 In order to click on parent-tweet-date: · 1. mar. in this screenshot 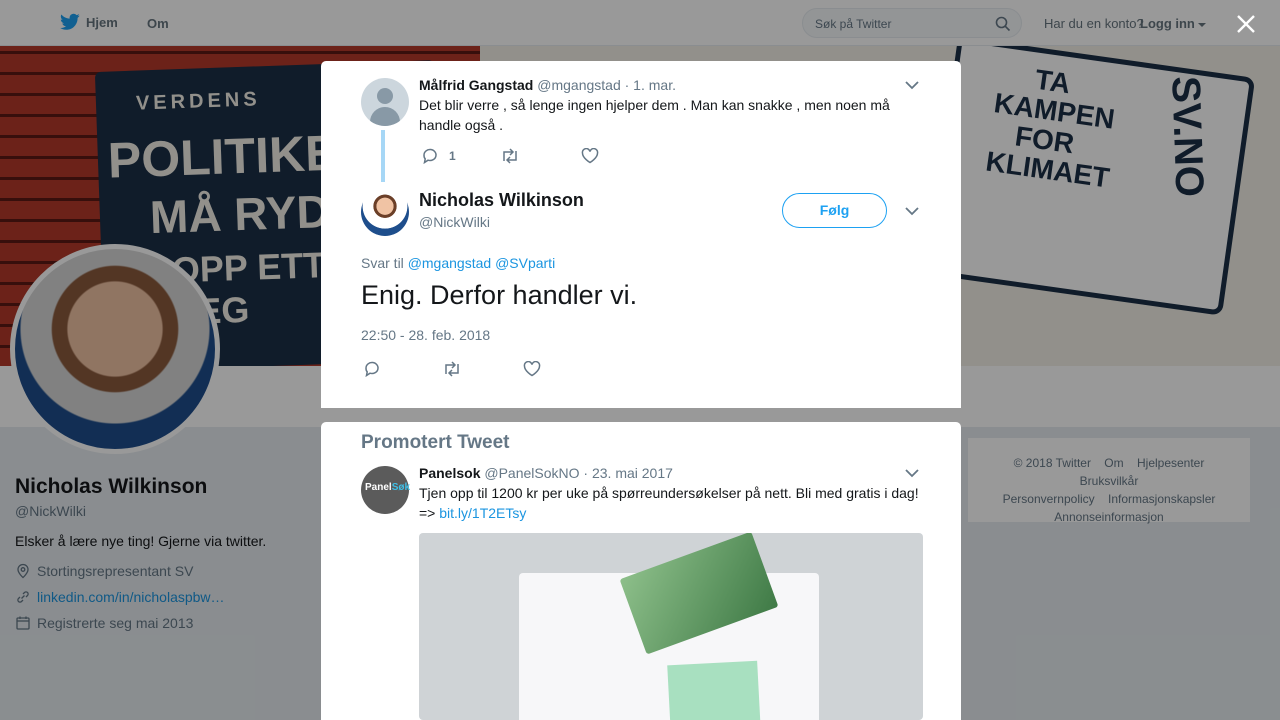, I will do `click(650, 85)`.